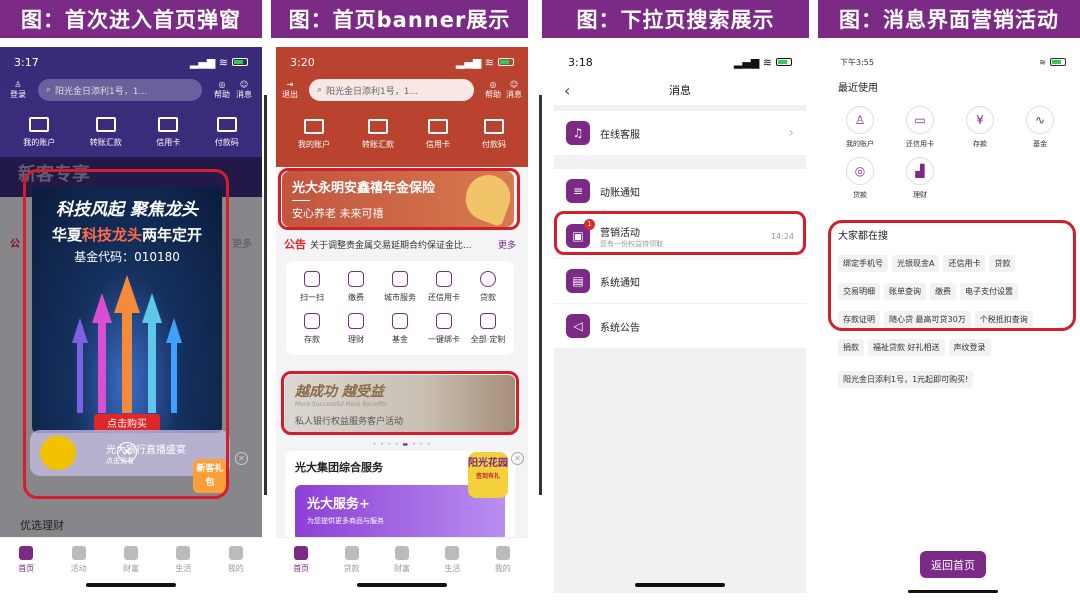  What do you see at coordinates (964, 263) in the screenshot?
I see `search-tag: 还信用卡` at bounding box center [964, 263].